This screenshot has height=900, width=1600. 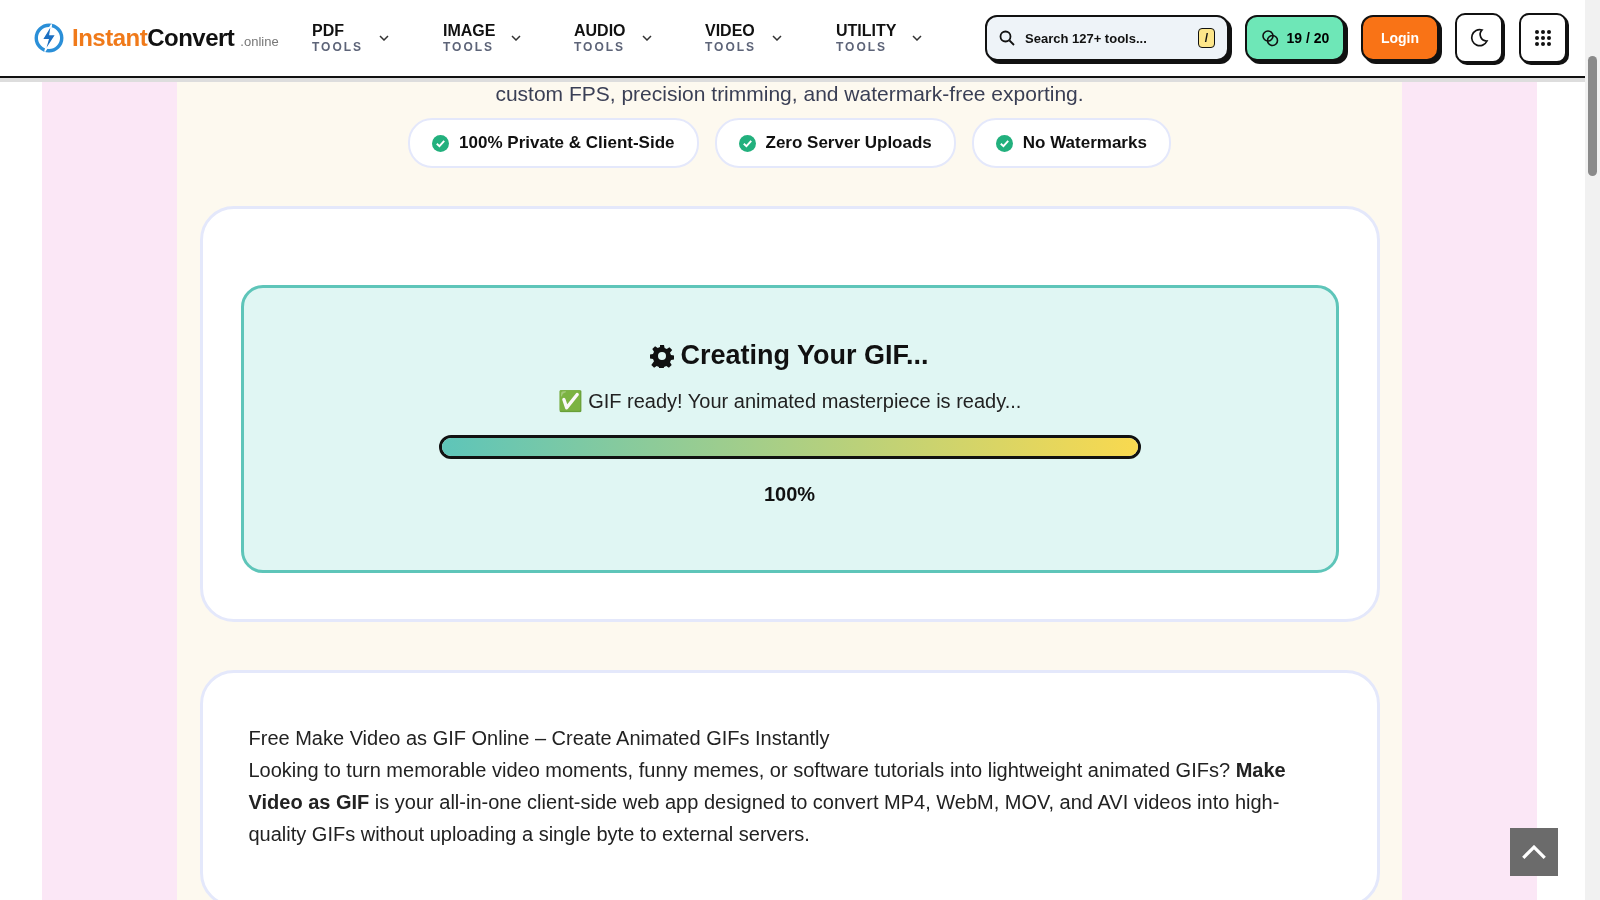 What do you see at coordinates (1269, 38) in the screenshot?
I see `coins-icon` at bounding box center [1269, 38].